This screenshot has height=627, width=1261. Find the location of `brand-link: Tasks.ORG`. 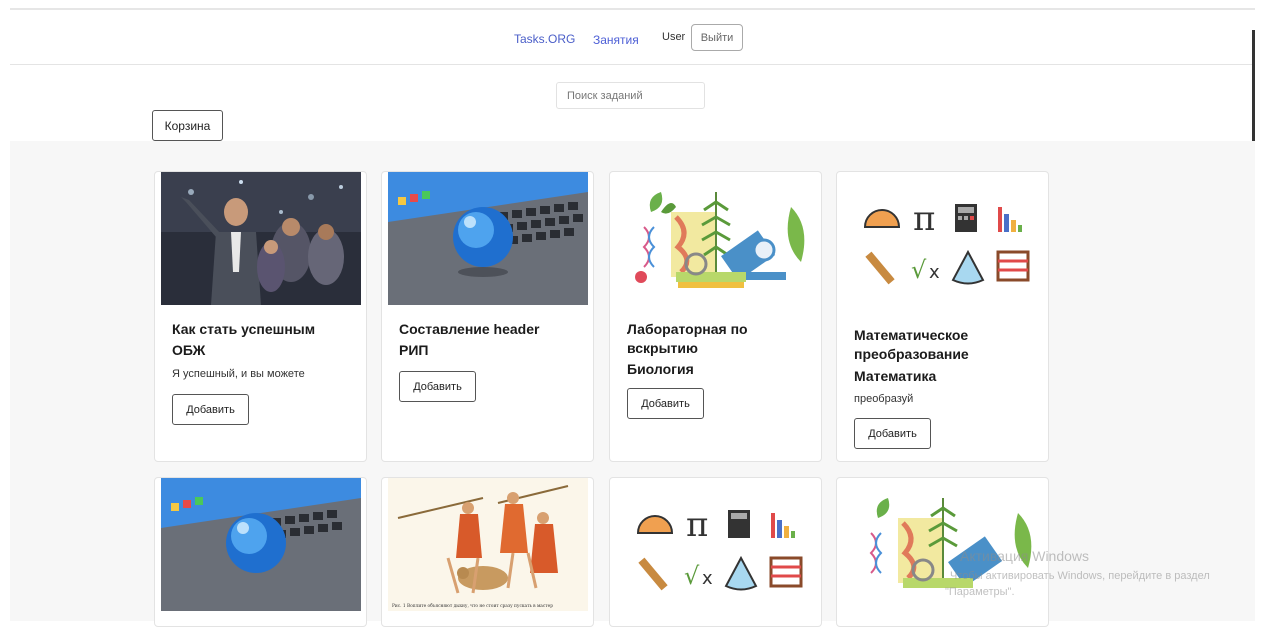

brand-link: Tasks.ORG is located at coordinates (544, 39).